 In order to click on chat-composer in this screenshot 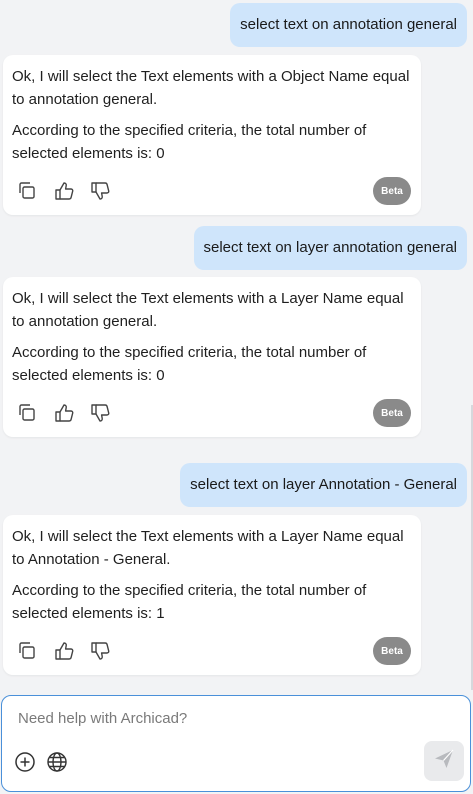, I will do `click(236, 743)`.